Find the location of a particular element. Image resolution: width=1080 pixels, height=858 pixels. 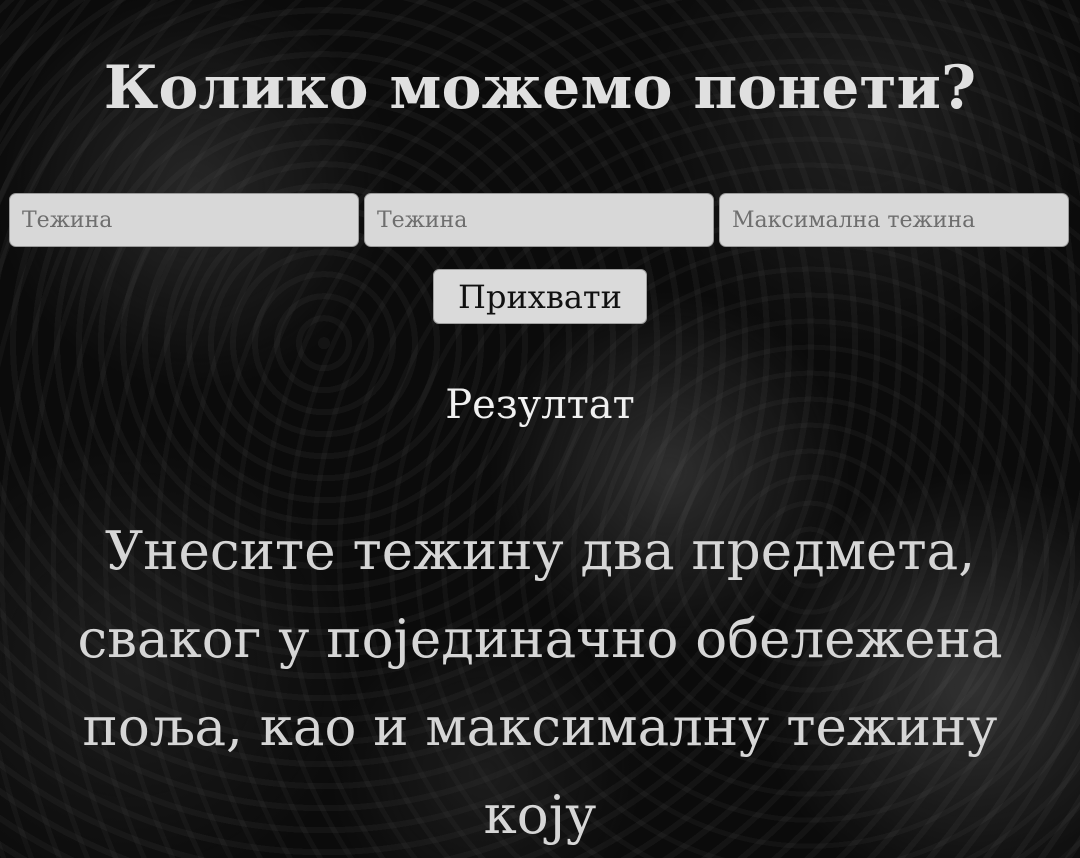

weight-1-input is located at coordinates (184, 220).